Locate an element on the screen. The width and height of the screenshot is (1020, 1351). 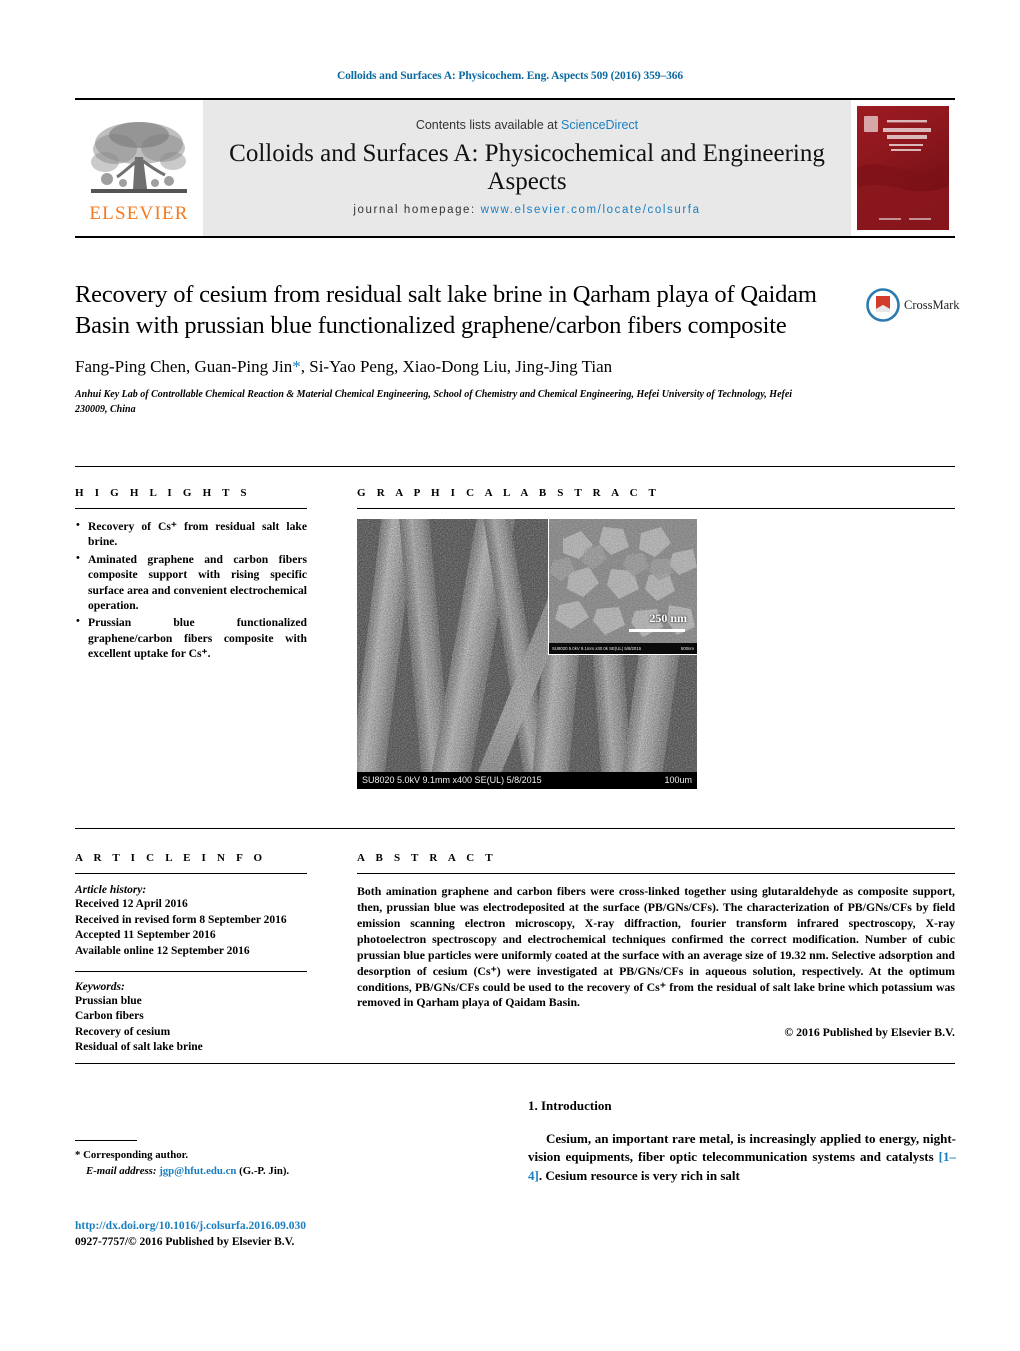
email-label: E-mail address: is located at coordinates (121, 1170).